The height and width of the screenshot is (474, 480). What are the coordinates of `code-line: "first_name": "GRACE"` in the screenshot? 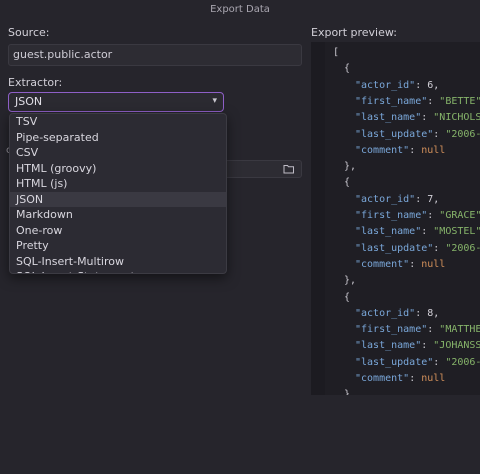 It's located at (417, 215).